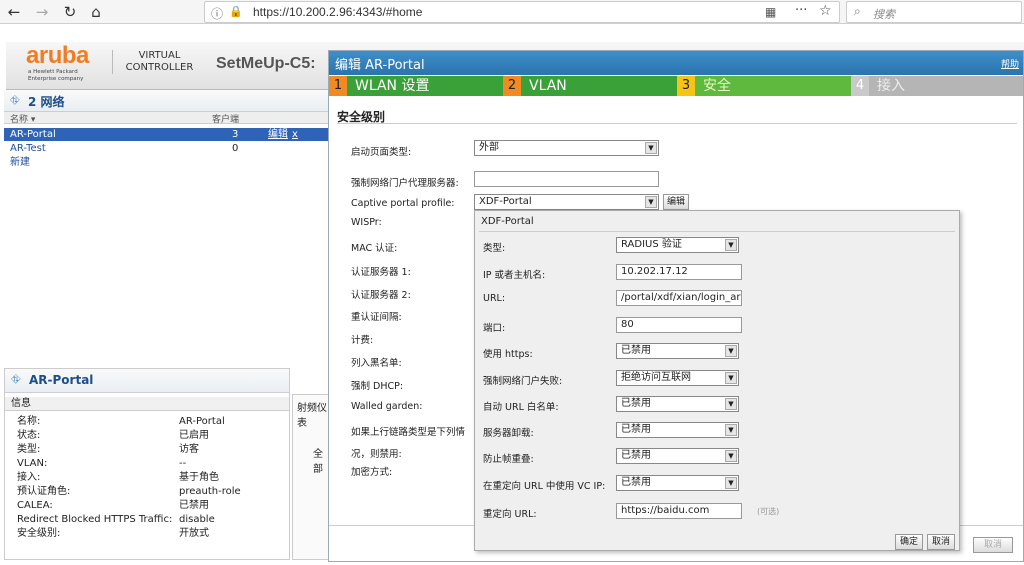 This screenshot has height=565, width=1024. Describe the element at coordinates (96, 12) in the screenshot. I see `home-icon: ⌂` at that location.